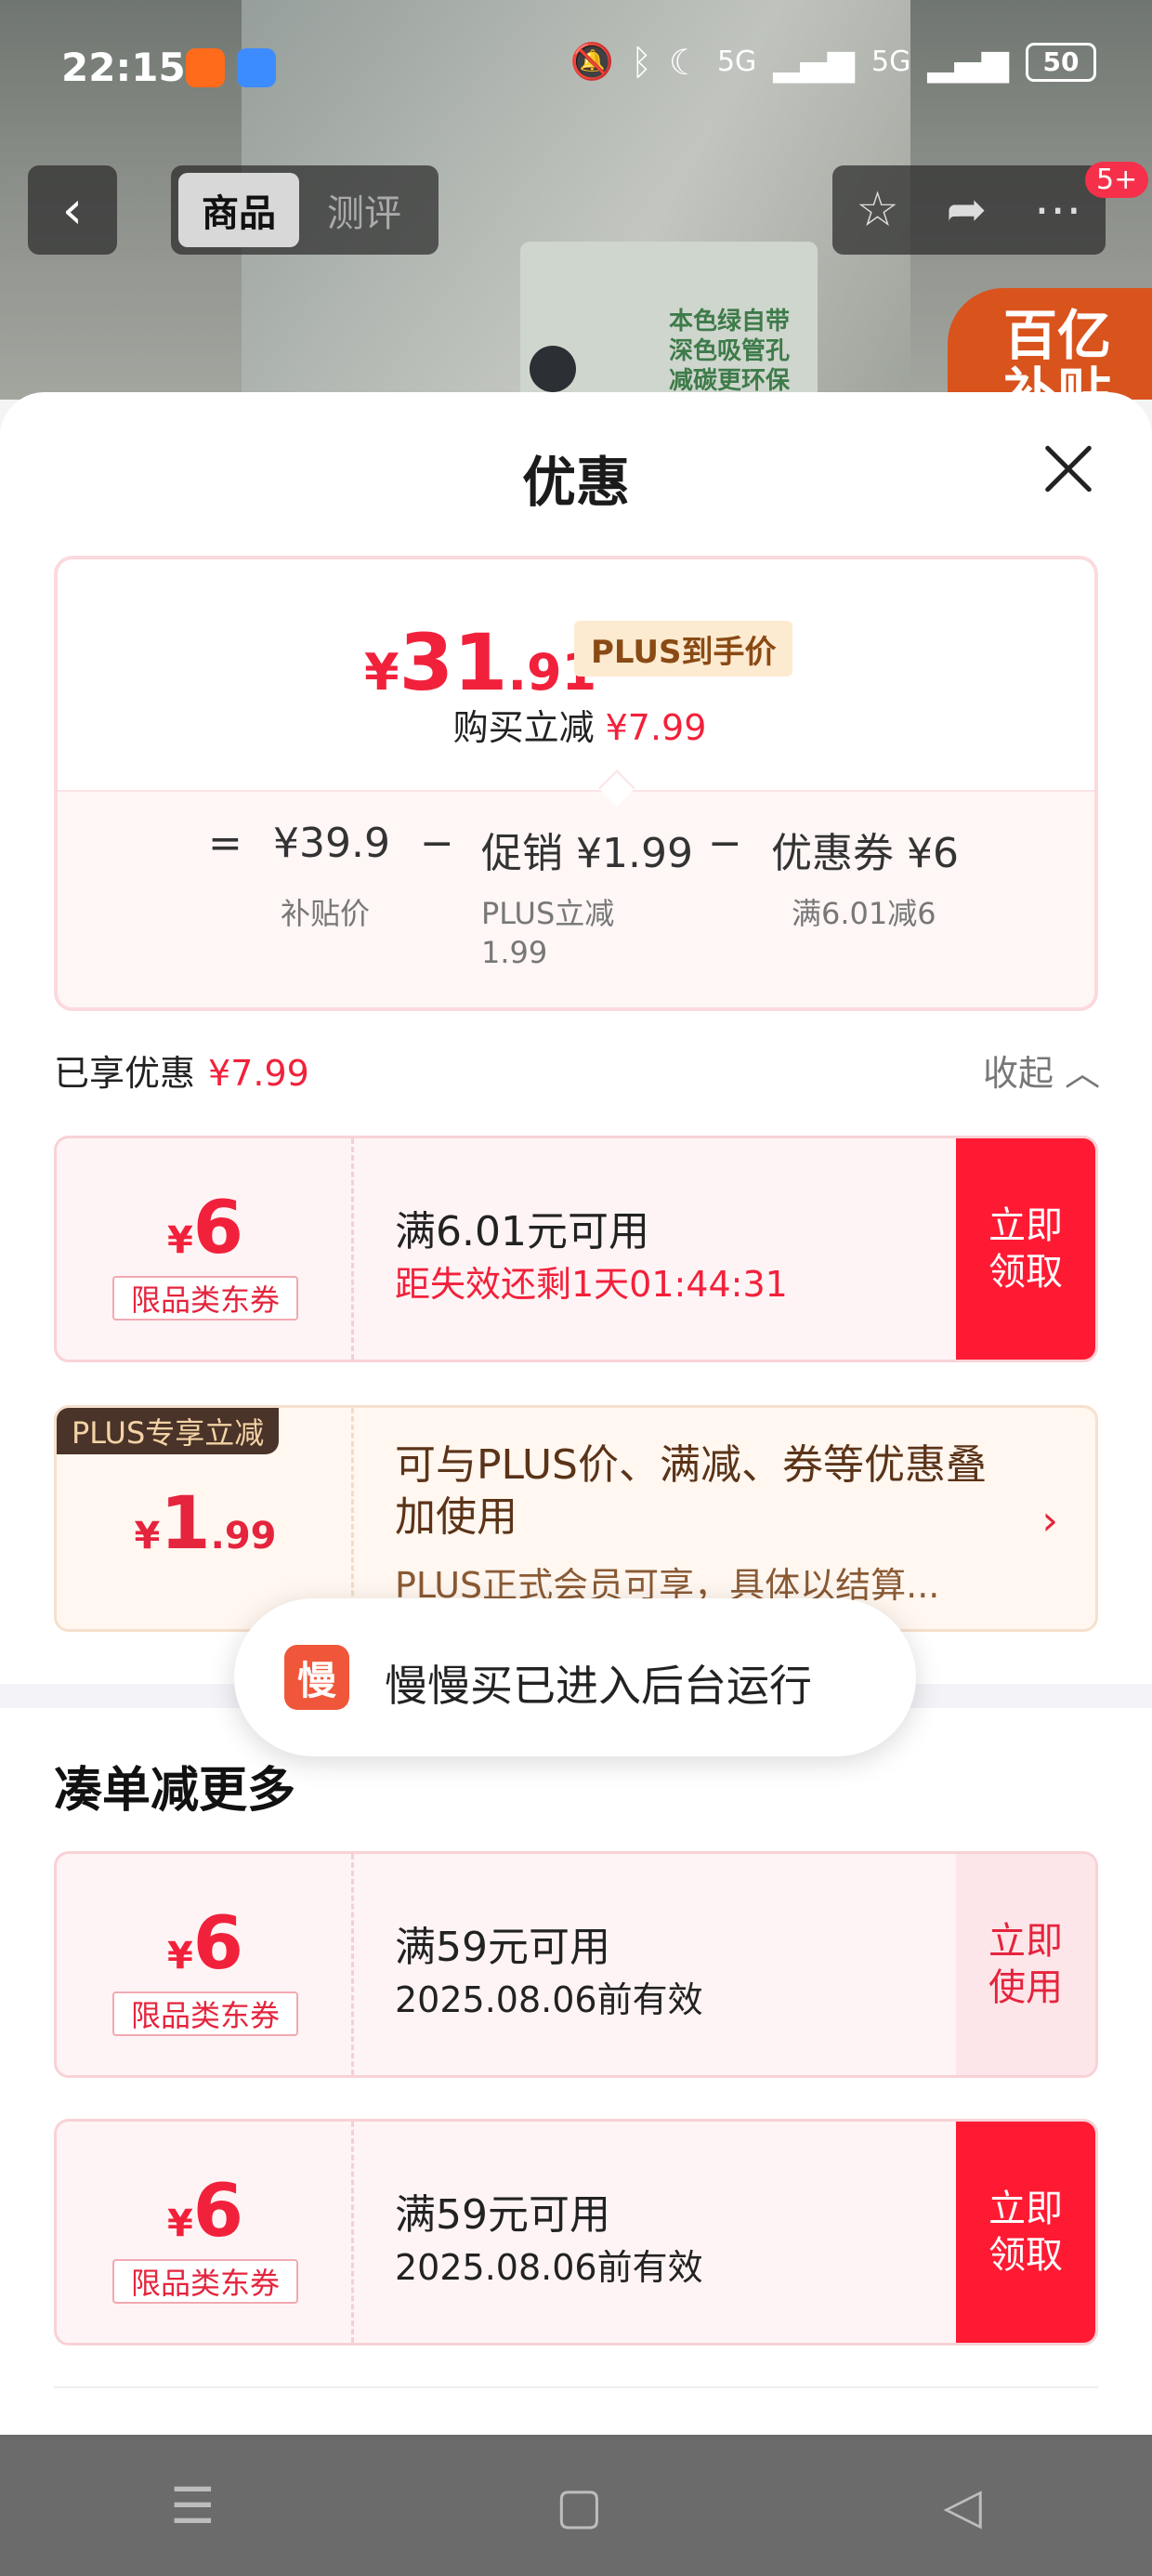 The image size is (1152, 2576). I want to click on toast-message: 慢慢买已进入后台运行, so click(598, 1686).